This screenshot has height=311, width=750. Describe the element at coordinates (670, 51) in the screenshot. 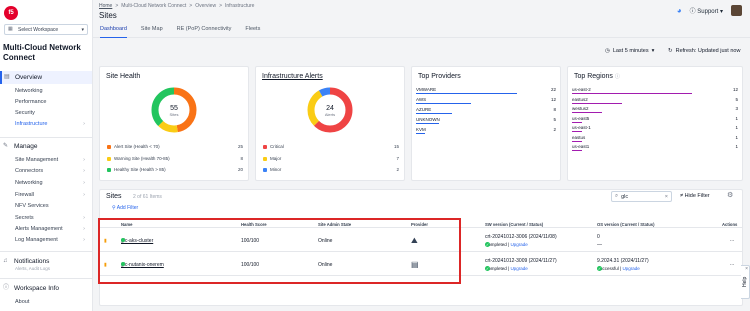

I see `refresh-icon: ↻` at that location.